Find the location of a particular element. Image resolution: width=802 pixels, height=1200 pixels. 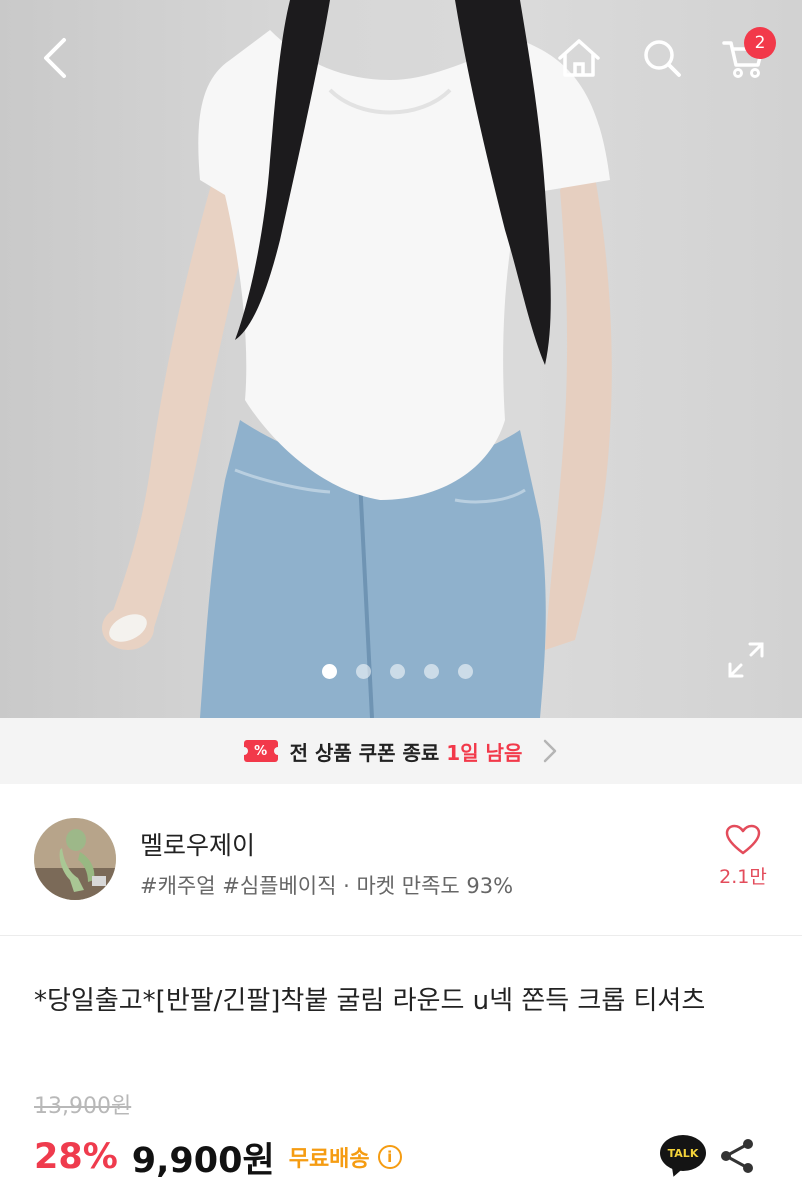

coupon-content: % 전 상품 쿠폰 종료 1일 남음 is located at coordinates (399, 751).